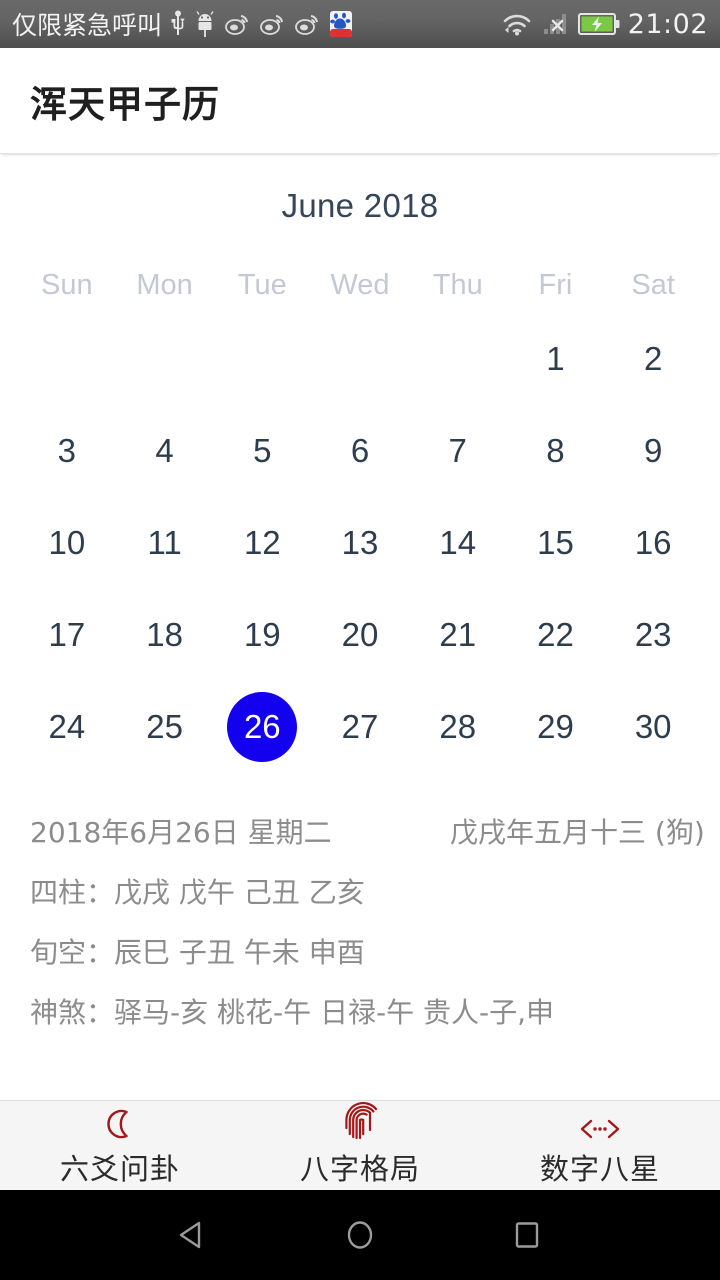  I want to click on day-label: 19, so click(262, 635).